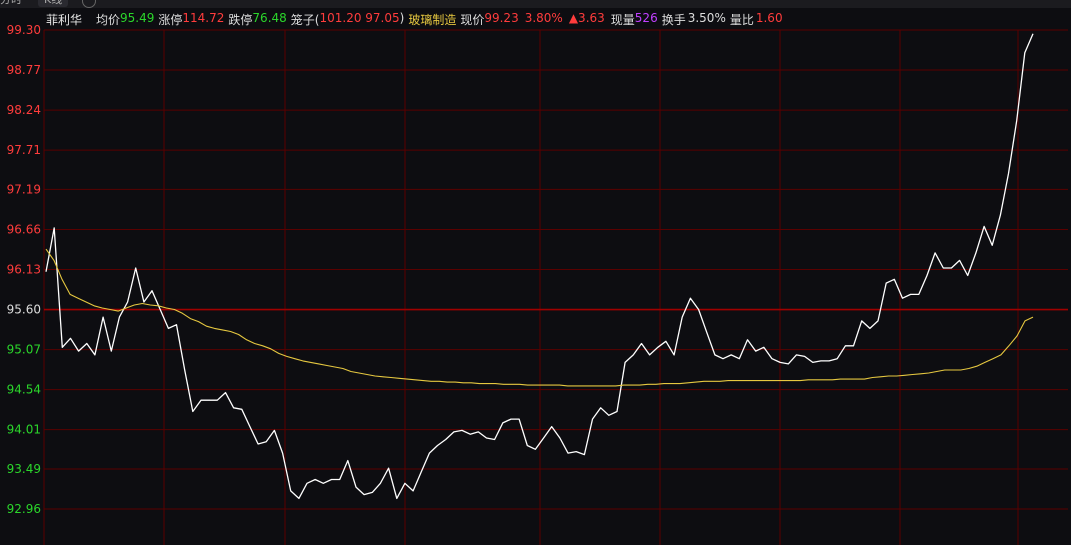  I want to click on y-tick-label: 95.60, so click(24, 310).